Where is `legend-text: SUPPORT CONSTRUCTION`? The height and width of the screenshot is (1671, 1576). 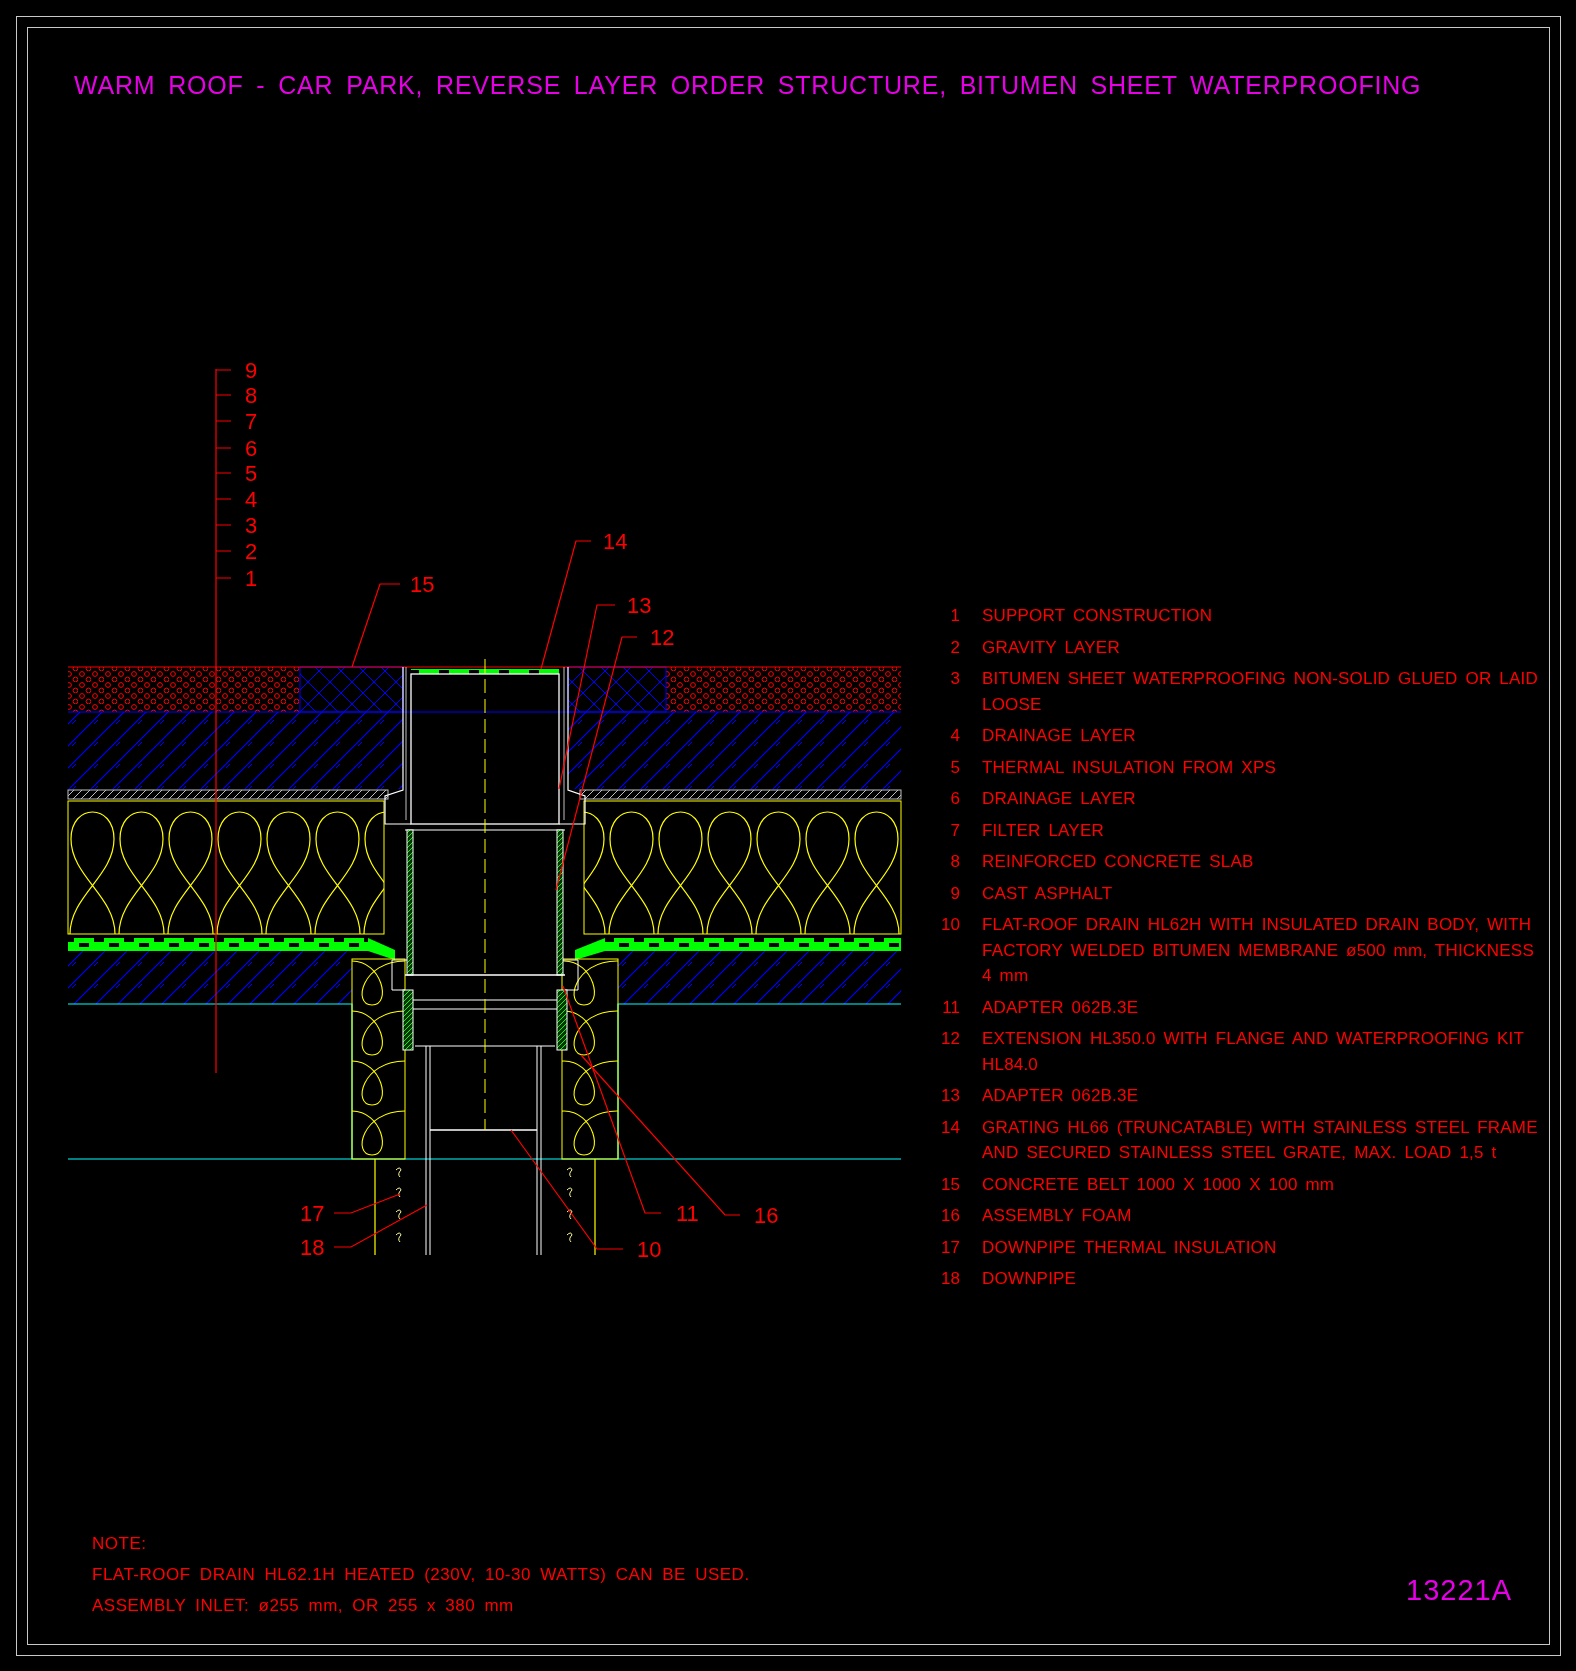
legend-text: SUPPORT CONSTRUCTION is located at coordinates (1098, 616).